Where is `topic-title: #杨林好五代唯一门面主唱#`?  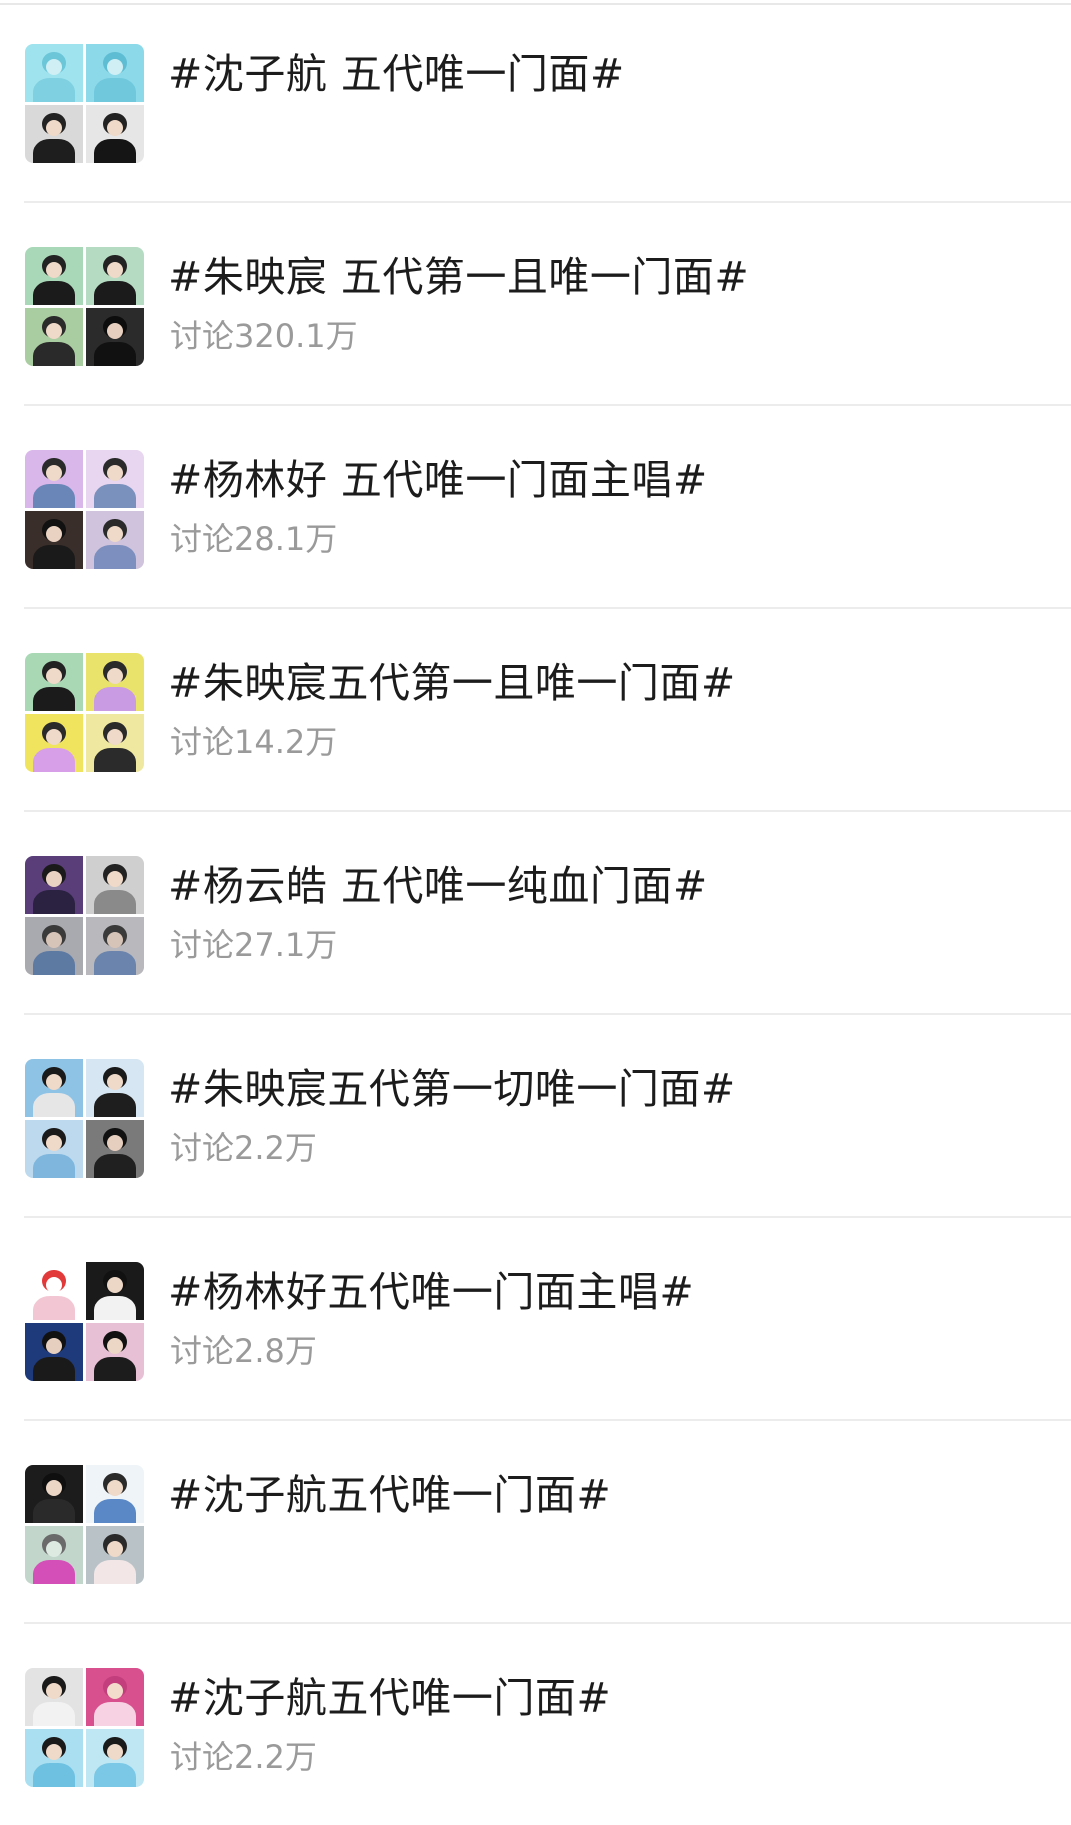
topic-title: #杨林好五代唯一门面主唱# is located at coordinates (431, 1292).